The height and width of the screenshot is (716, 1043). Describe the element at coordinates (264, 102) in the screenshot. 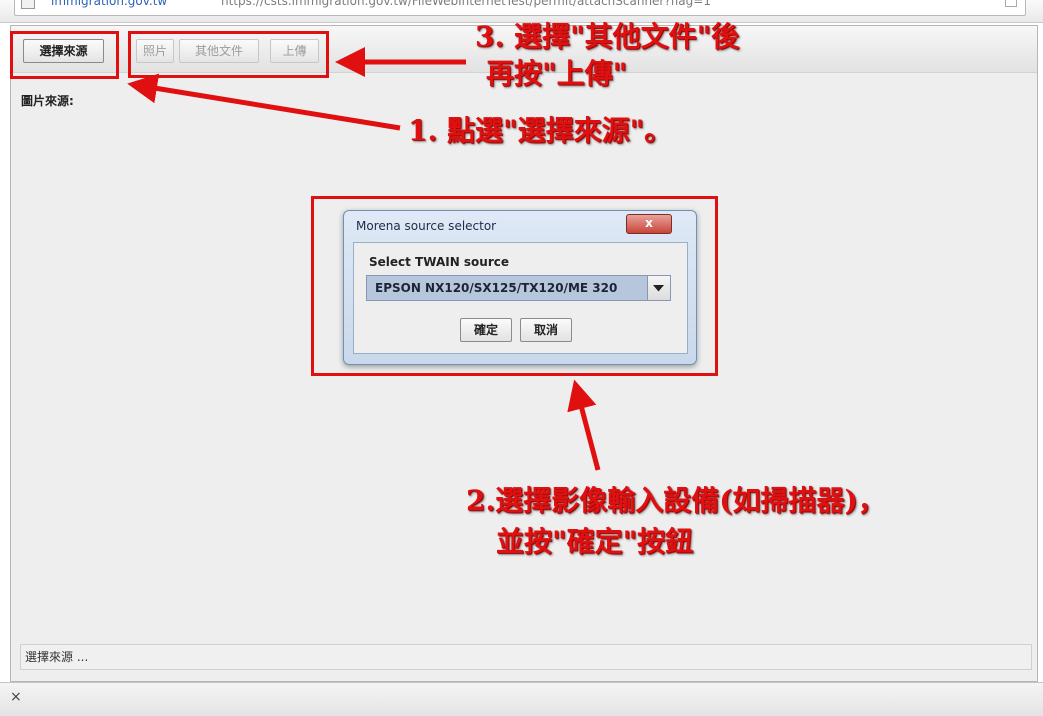

I see `arrow-step1` at that location.